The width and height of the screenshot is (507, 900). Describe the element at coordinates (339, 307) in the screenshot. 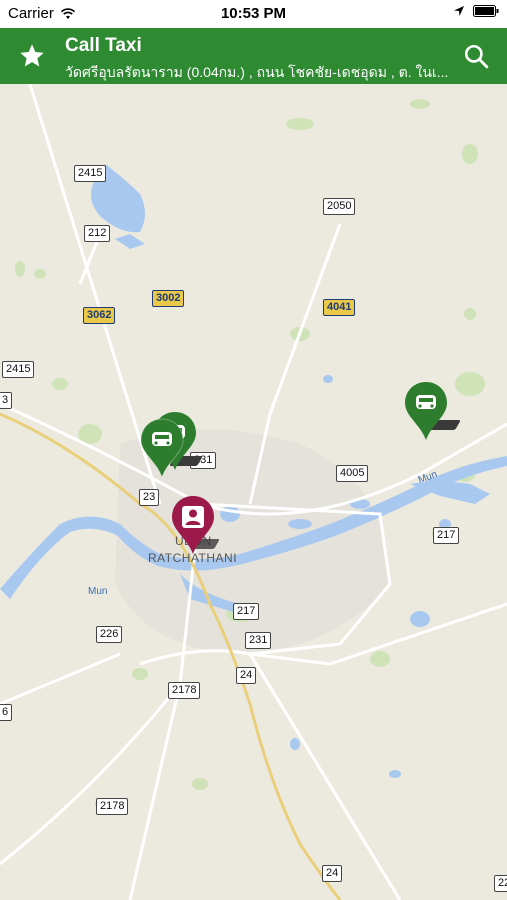

I see `route-shield: 4041` at that location.